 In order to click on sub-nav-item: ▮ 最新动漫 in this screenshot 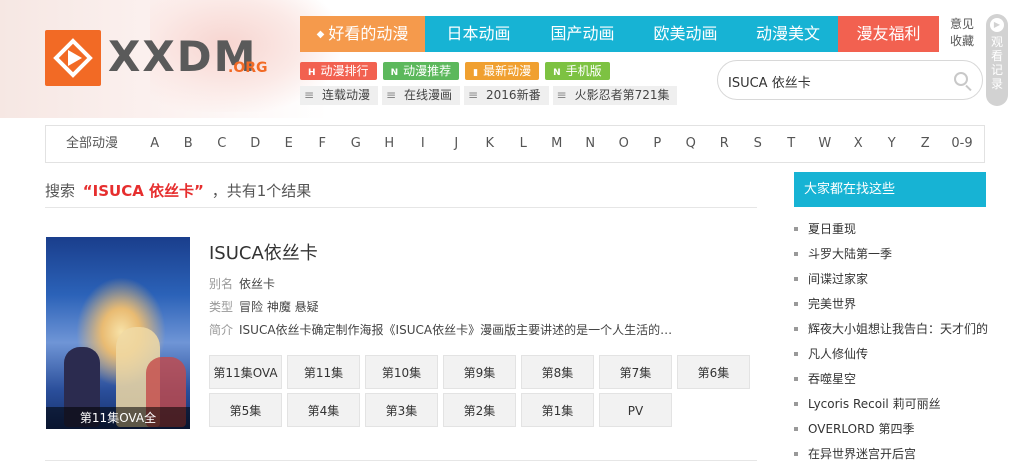, I will do `click(502, 71)`.